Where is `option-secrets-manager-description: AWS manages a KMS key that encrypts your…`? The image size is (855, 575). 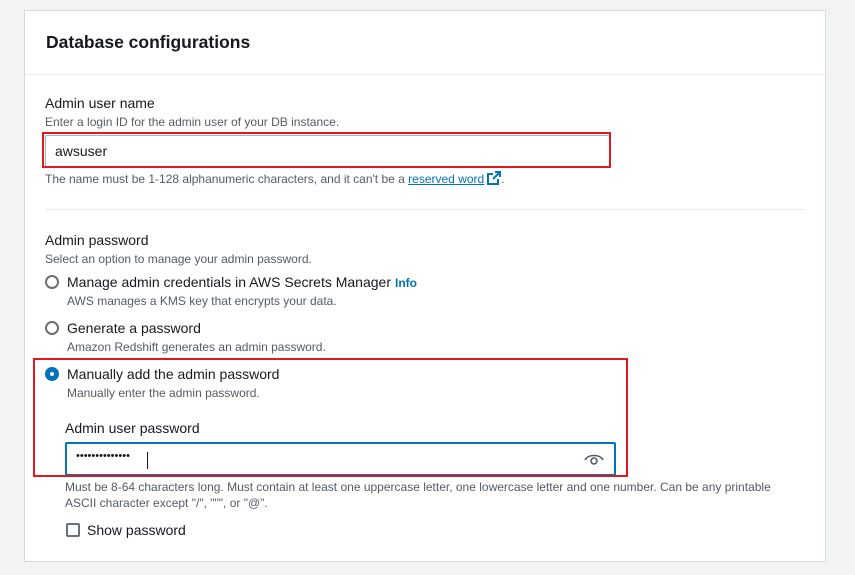 option-secrets-manager-description: AWS manages a KMS key that encrypts your… is located at coordinates (202, 301).